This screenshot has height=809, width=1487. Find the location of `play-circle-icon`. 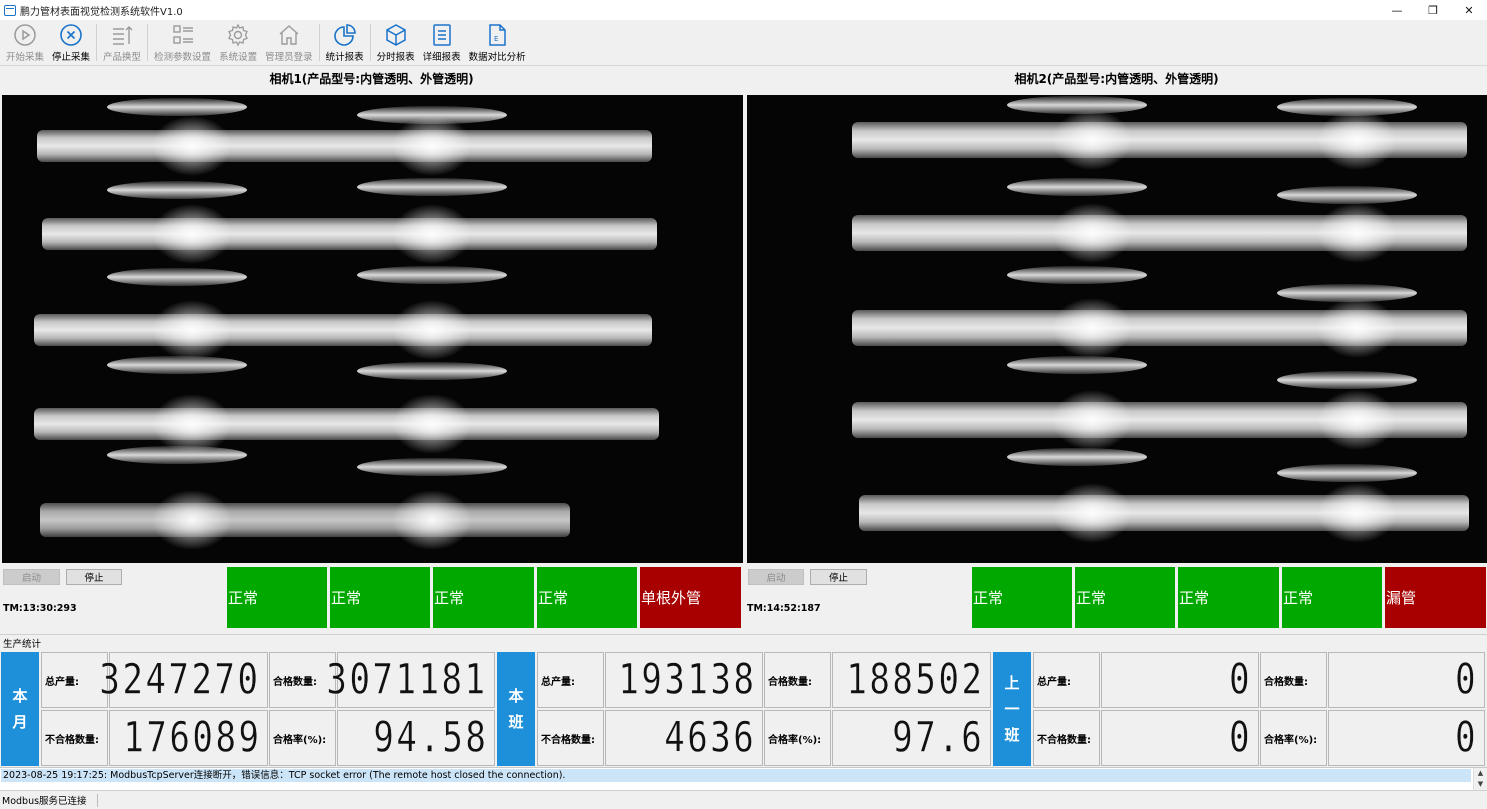

play-circle-icon is located at coordinates (25, 35).